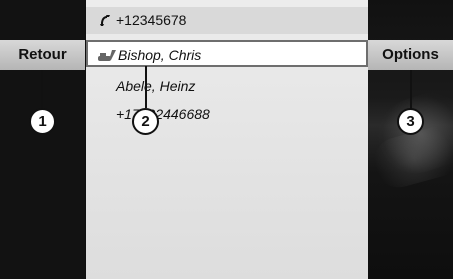 The image size is (453, 279). What do you see at coordinates (145, 121) in the screenshot?
I see `callout-2: 2` at bounding box center [145, 121].